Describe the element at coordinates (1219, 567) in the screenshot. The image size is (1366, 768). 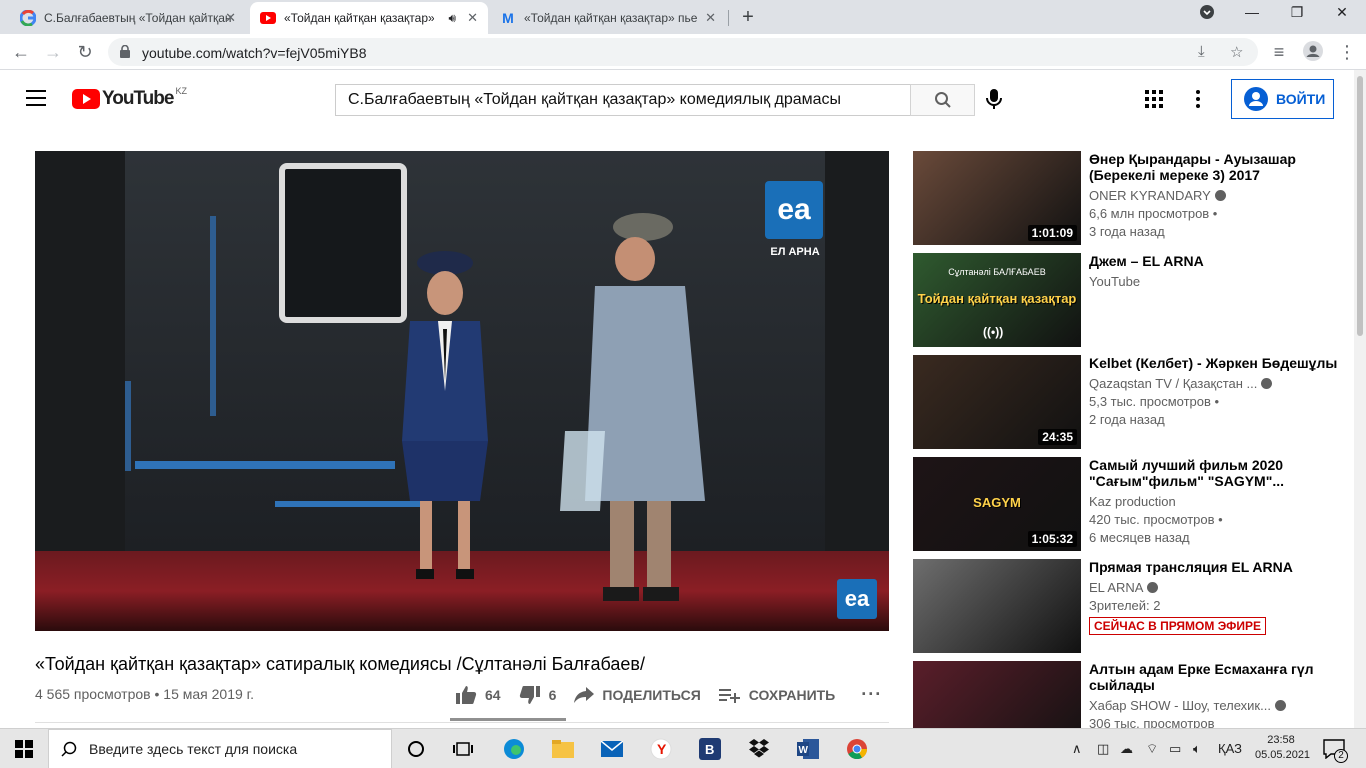
I see `recommendation-title: Прямая трансляция EL ARNA` at that location.